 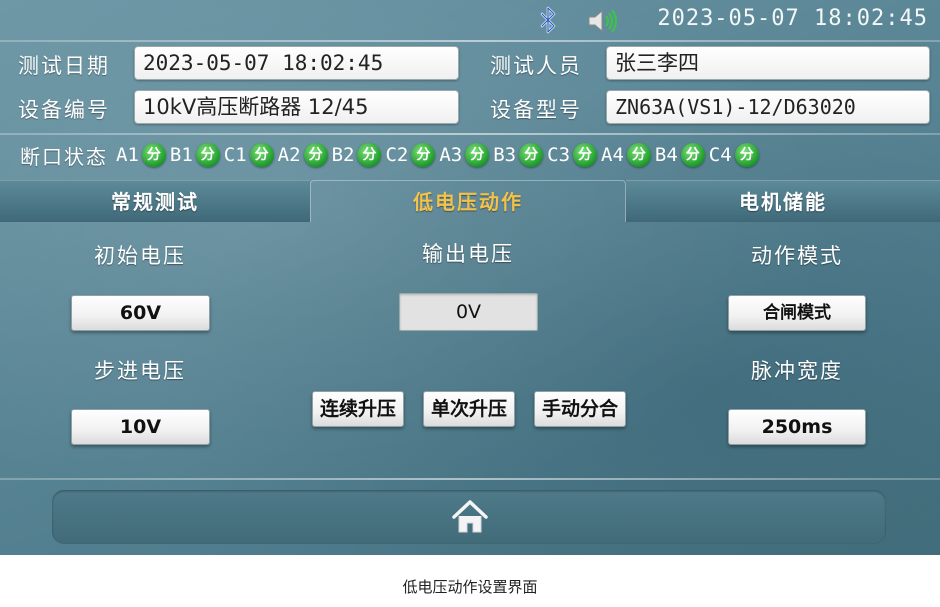 What do you see at coordinates (140, 427) in the screenshot?
I see `step-voltage-button: 10V` at bounding box center [140, 427].